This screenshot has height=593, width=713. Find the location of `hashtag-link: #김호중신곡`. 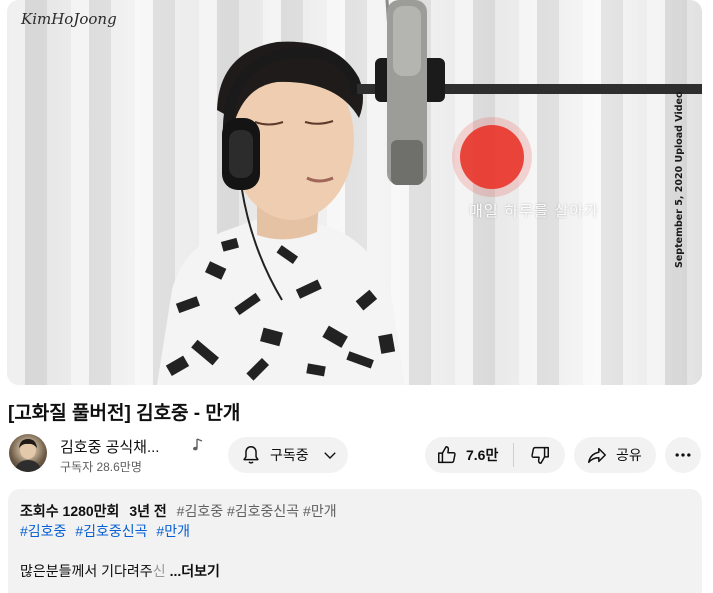

hashtag-link: #김호중신곡 is located at coordinates (111, 531).